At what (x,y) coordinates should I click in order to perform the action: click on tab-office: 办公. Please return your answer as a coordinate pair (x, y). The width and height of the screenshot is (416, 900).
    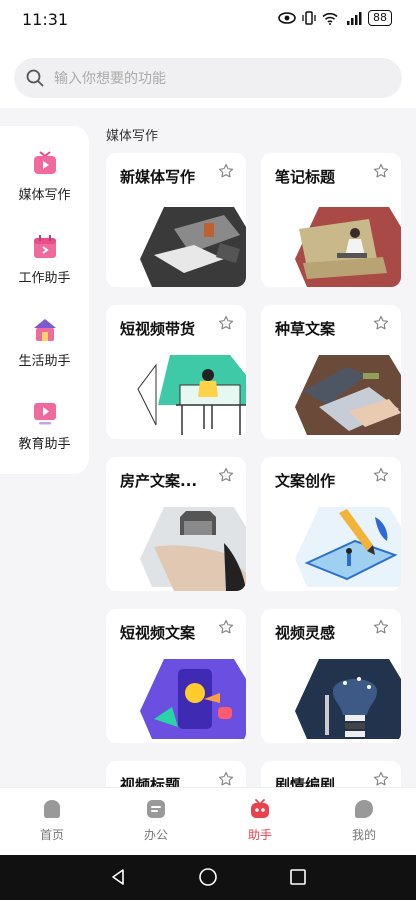
    Looking at the image, I should click on (156, 820).